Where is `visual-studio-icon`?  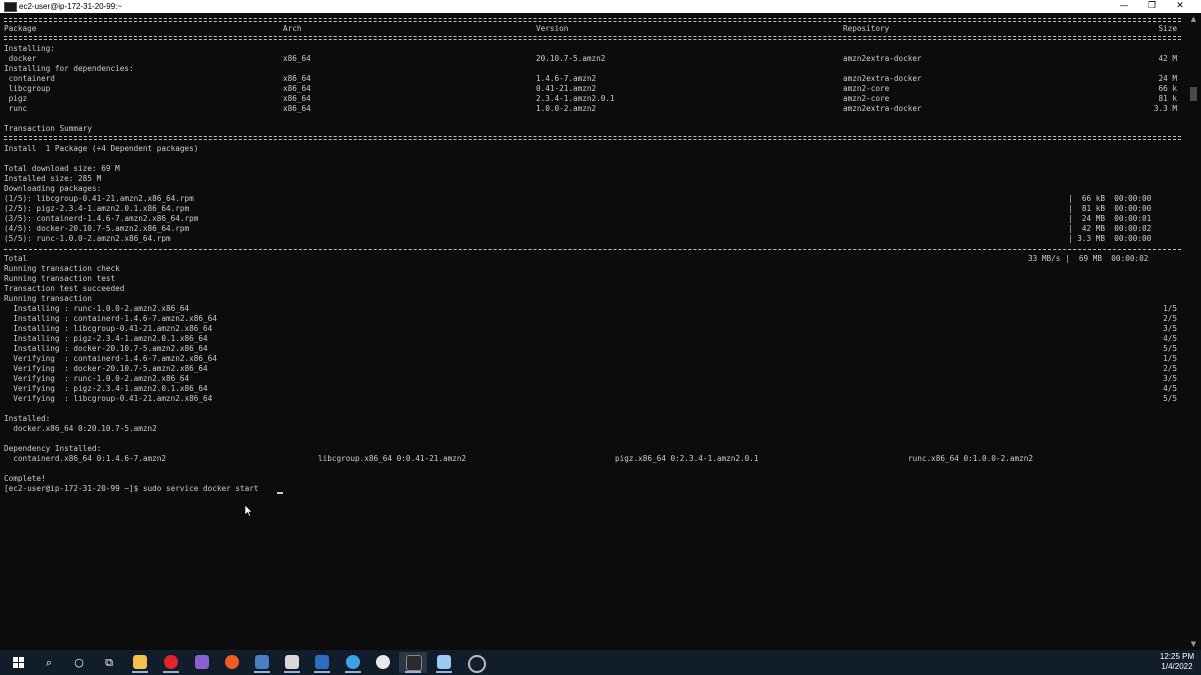 visual-studio-icon is located at coordinates (202, 662).